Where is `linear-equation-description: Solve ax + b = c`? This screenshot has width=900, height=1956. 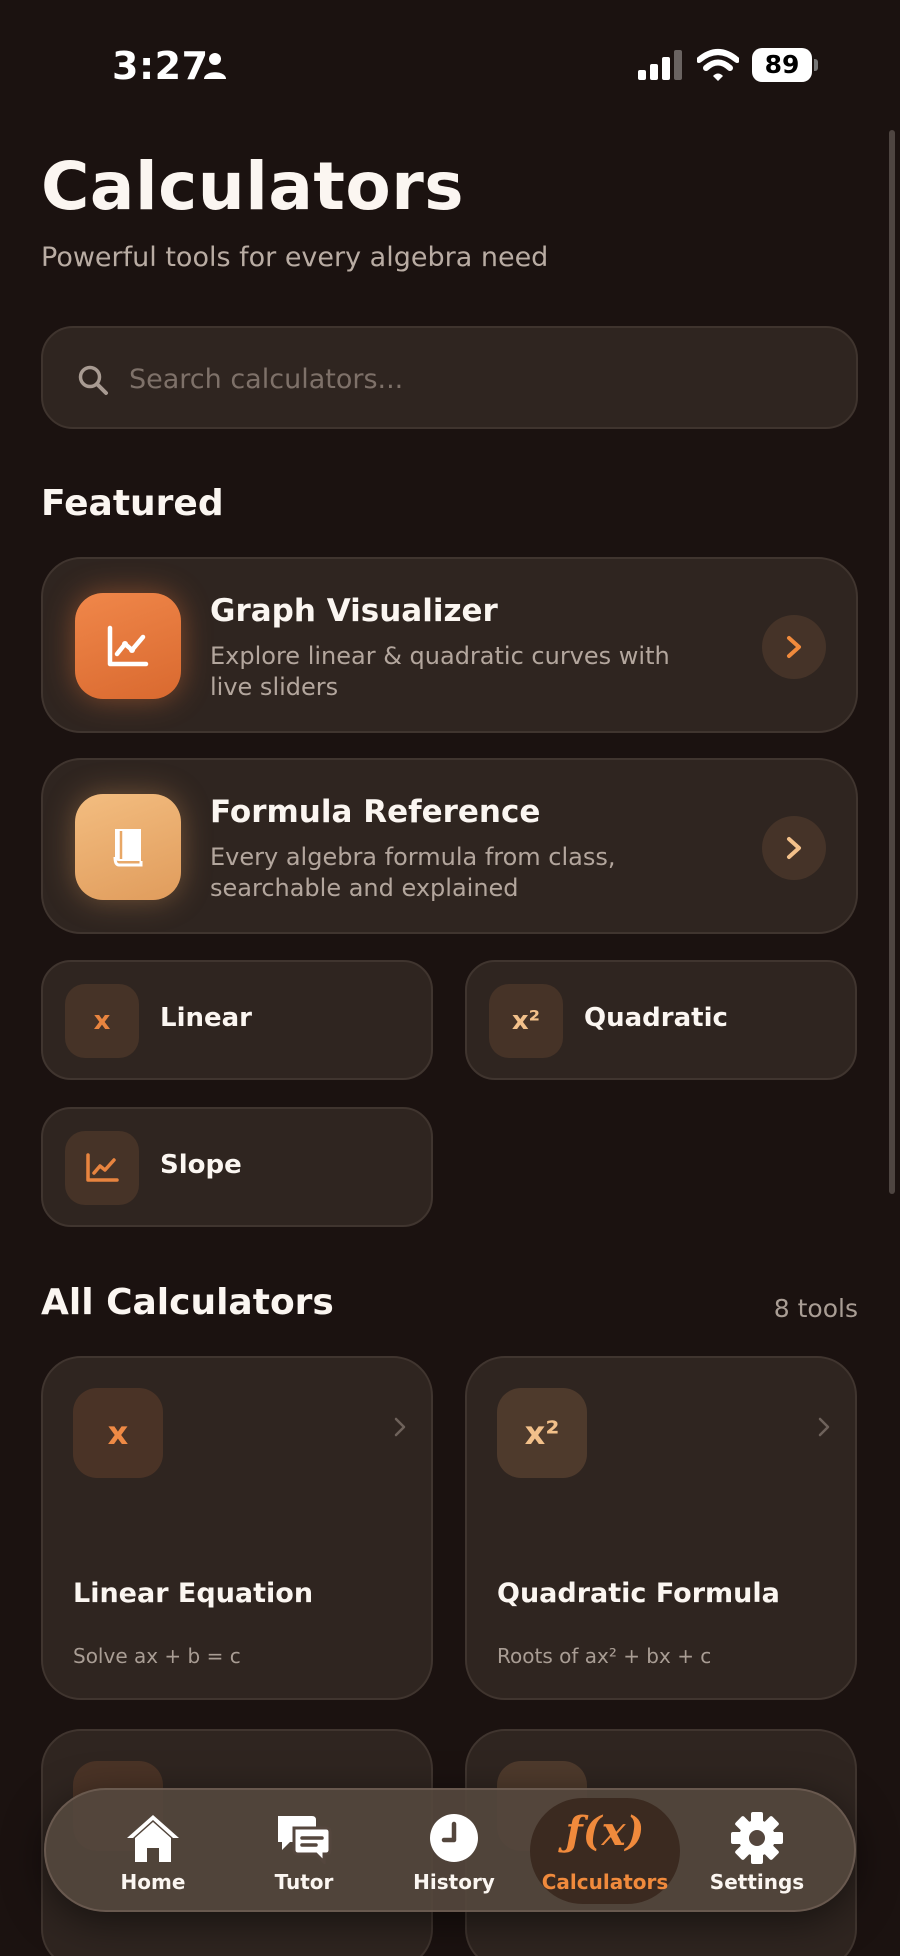 linear-equation-description: Solve ax + b = c is located at coordinates (157, 1656).